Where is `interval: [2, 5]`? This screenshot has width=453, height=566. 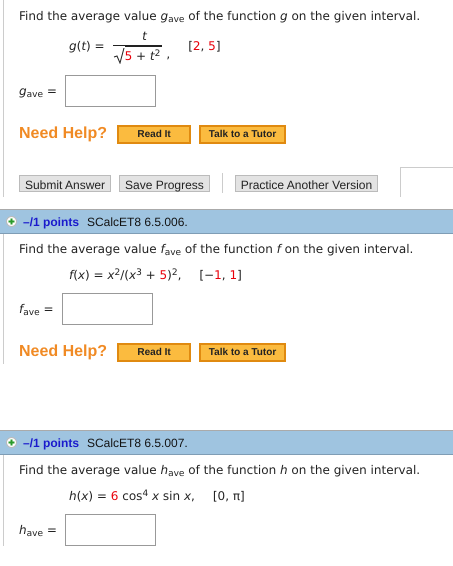
interval: [2, 5] is located at coordinates (204, 46).